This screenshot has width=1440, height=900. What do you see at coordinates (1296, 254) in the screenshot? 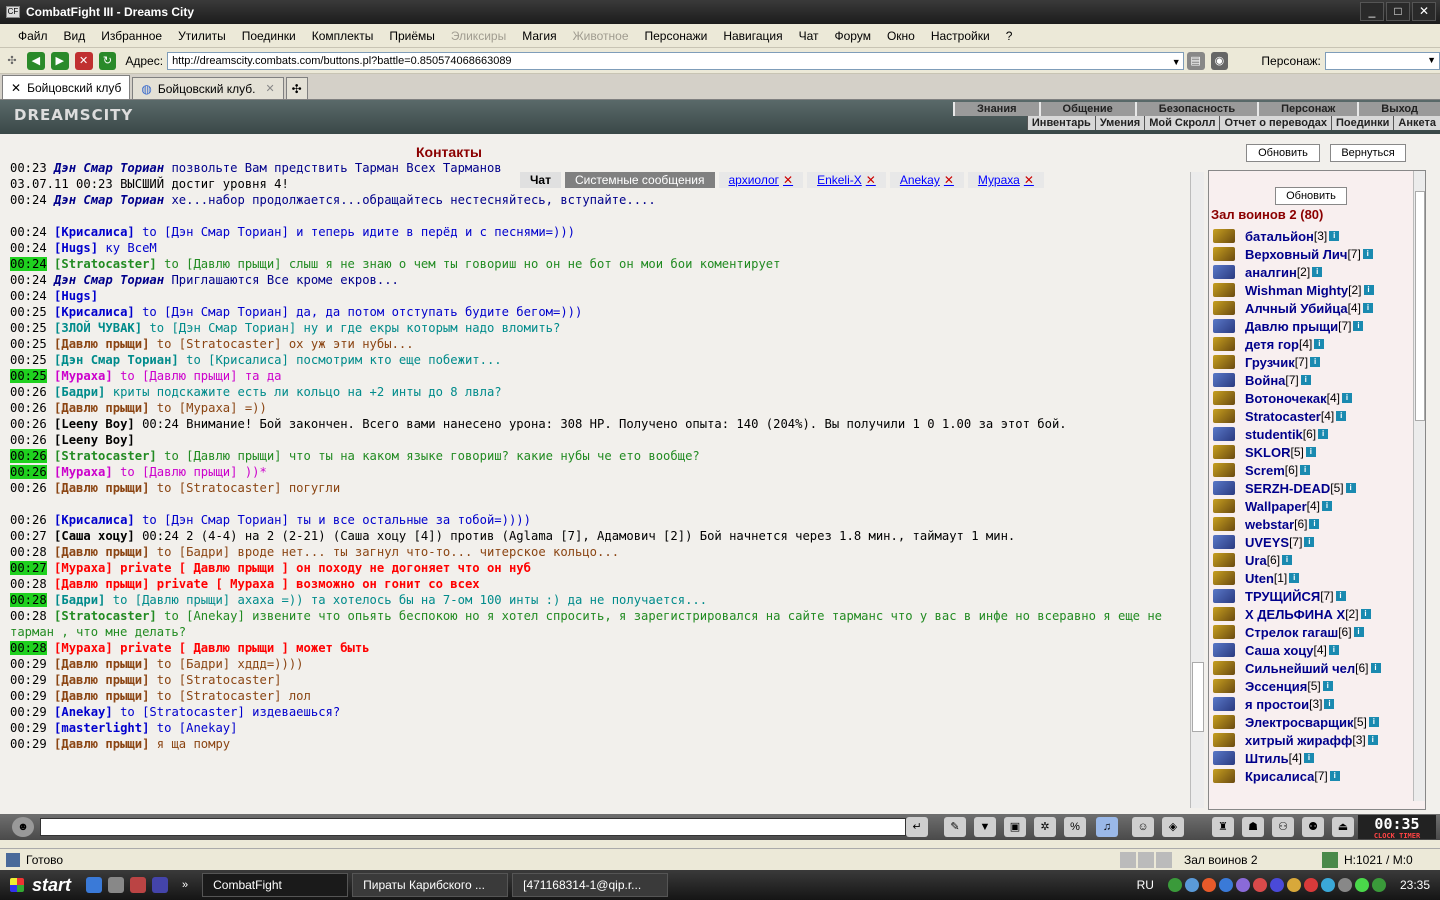
I see `player-name: Верховный Лич` at bounding box center [1296, 254].